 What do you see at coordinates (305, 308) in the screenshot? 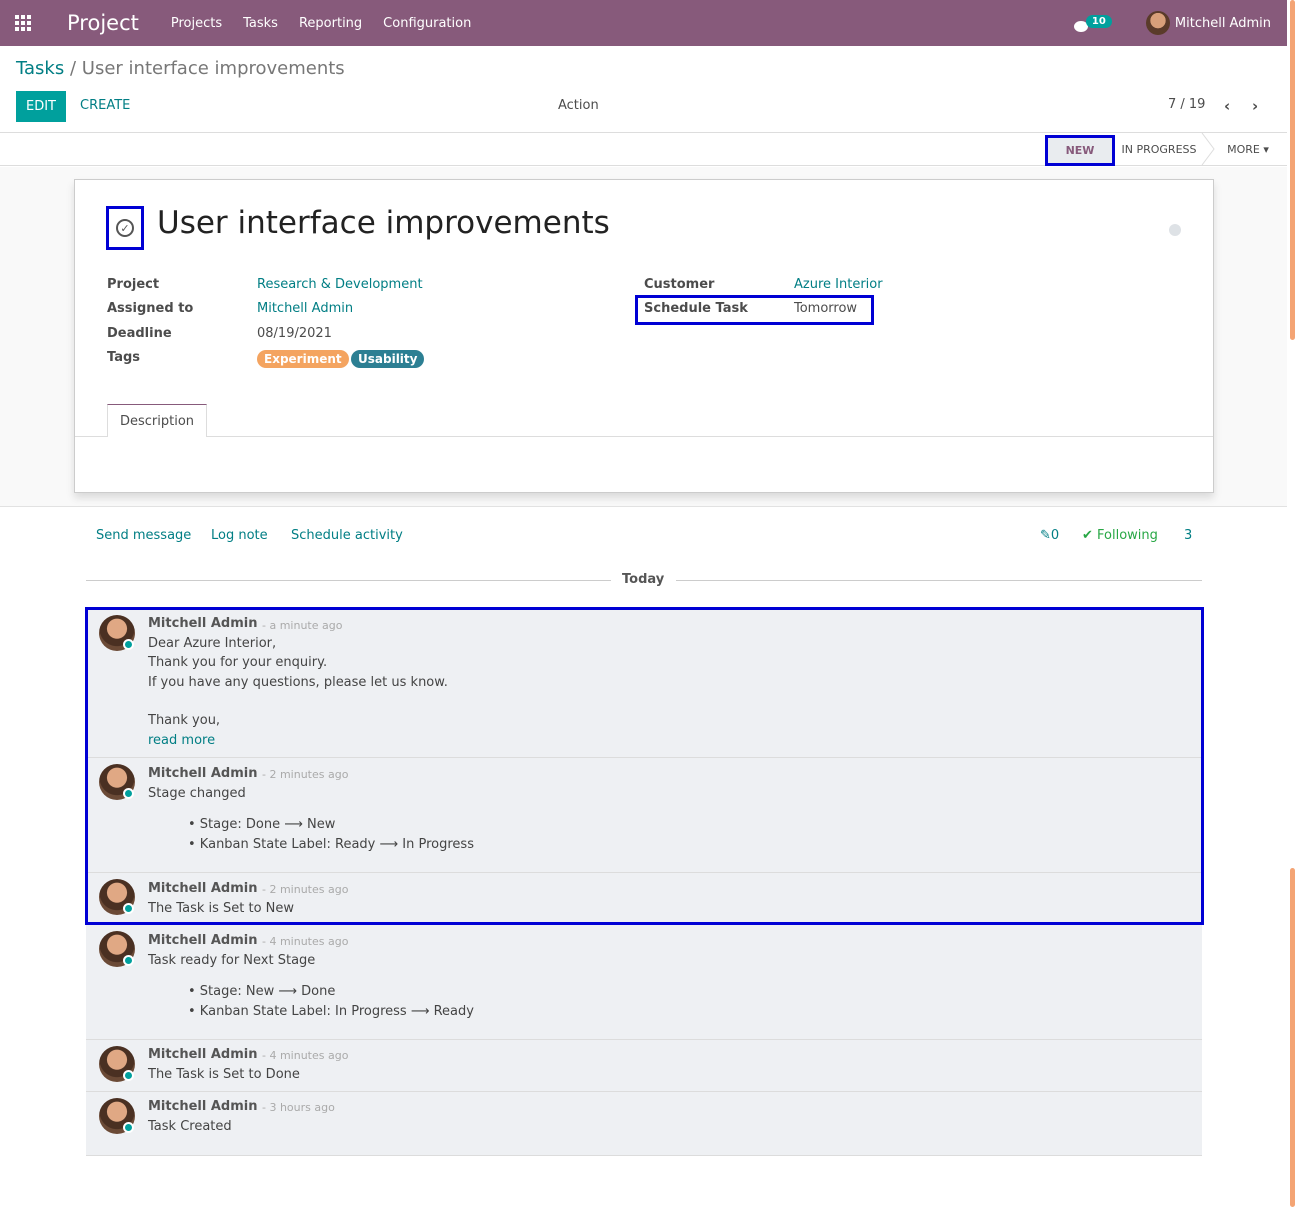
I see `assigned-value: Mitchell Admin` at bounding box center [305, 308].